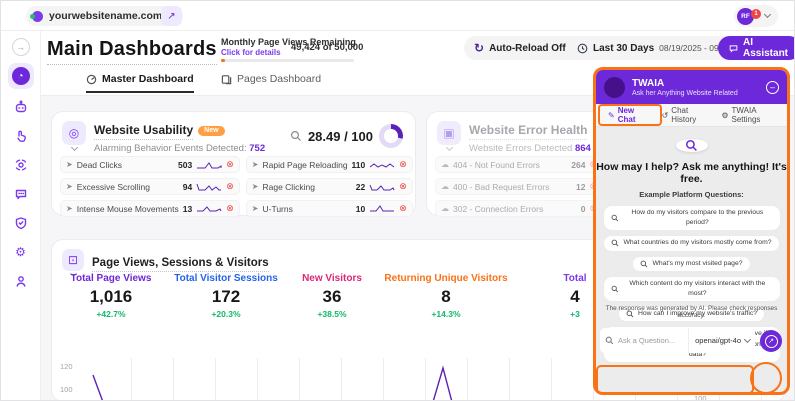 This screenshot has width=795, height=401. Describe the element at coordinates (691, 263) in the screenshot. I see `question-chip: What's my most visited page?` at that location.